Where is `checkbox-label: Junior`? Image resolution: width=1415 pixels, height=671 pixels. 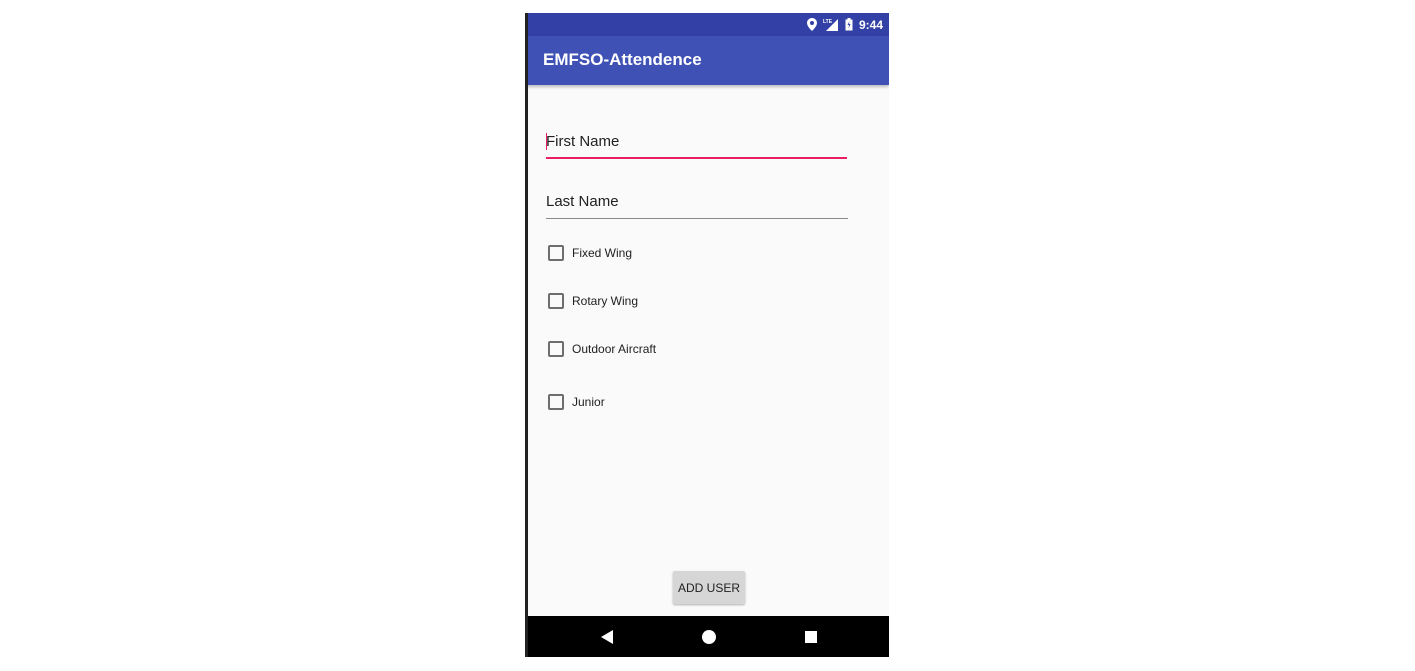
checkbox-label: Junior is located at coordinates (588, 402).